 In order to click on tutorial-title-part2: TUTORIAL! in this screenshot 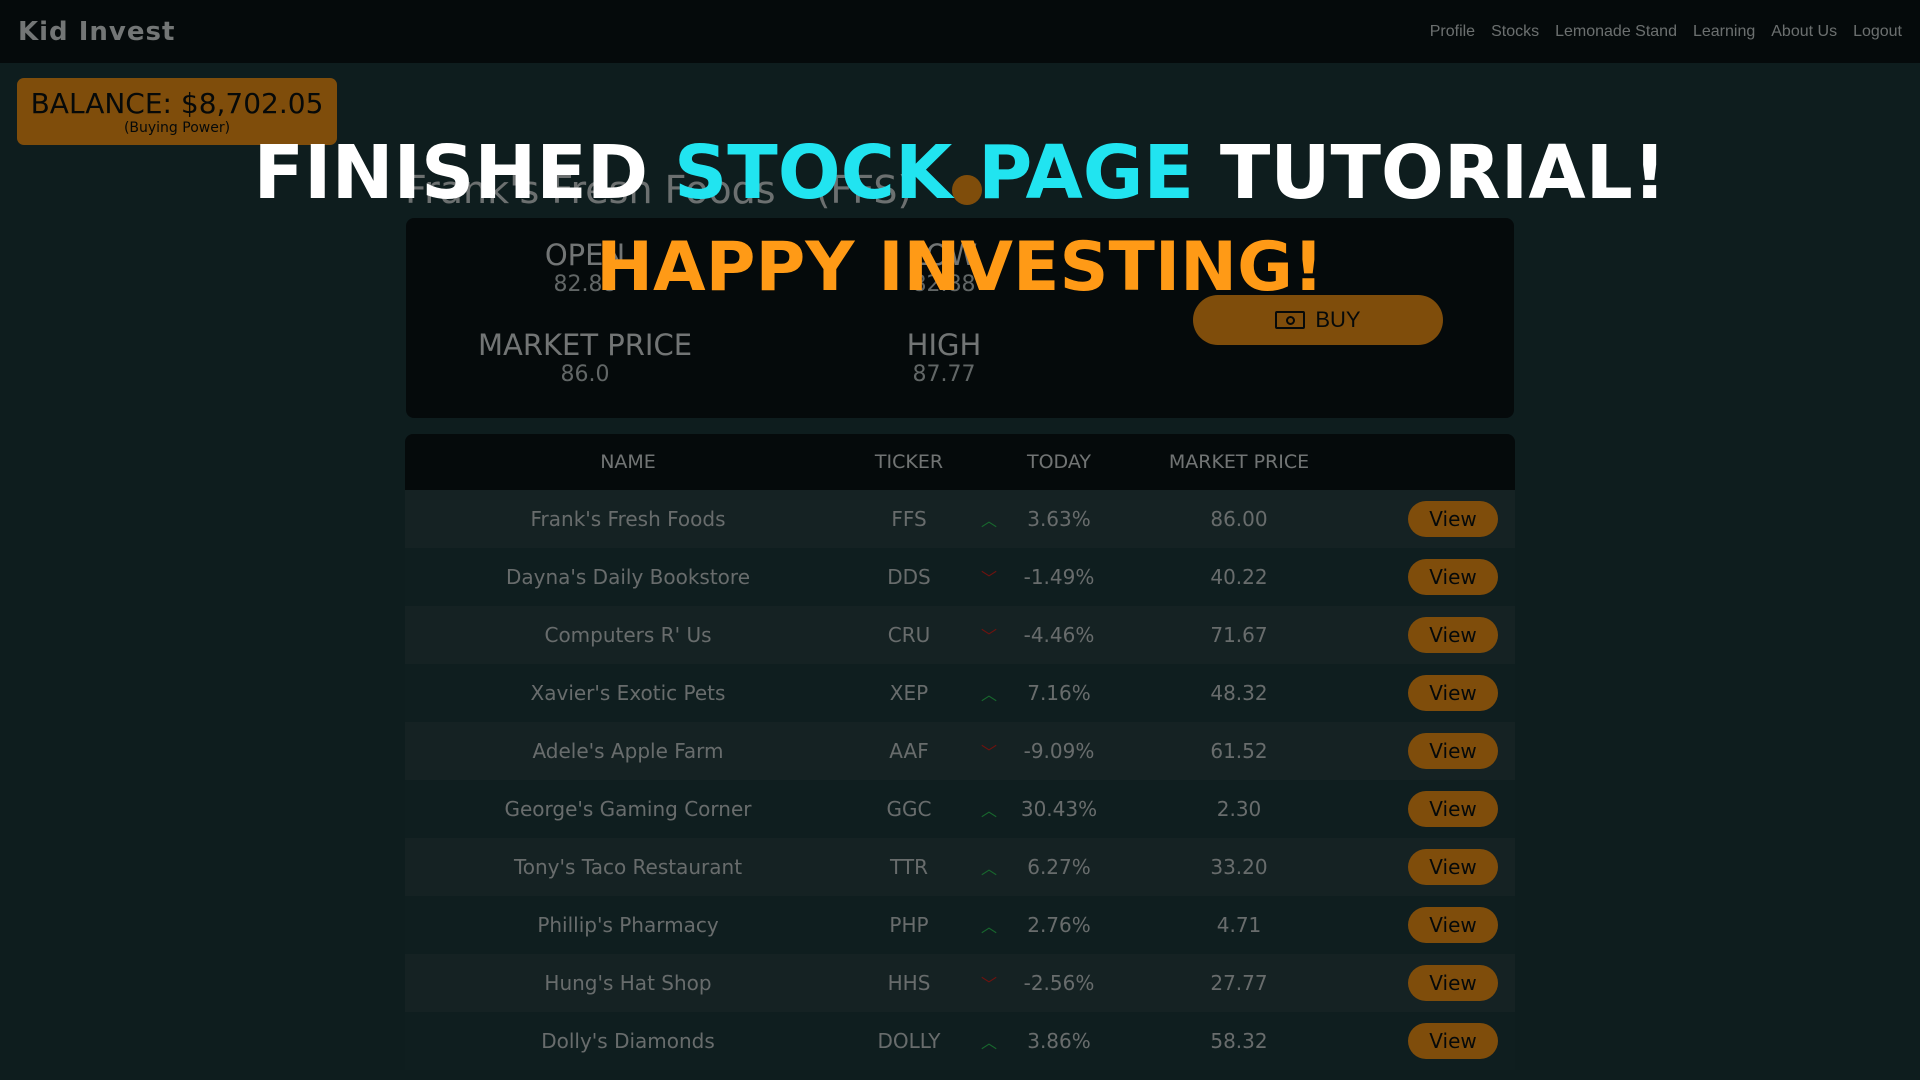, I will do `click(1430, 173)`.